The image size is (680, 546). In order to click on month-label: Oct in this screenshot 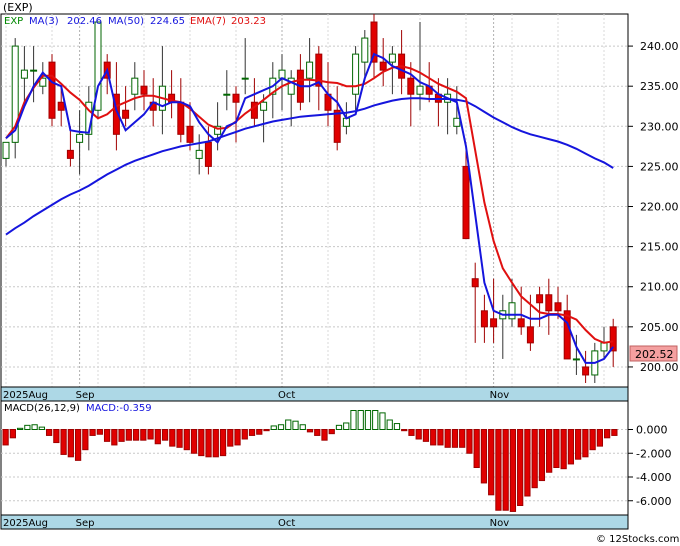, I will do `click(286, 395)`.